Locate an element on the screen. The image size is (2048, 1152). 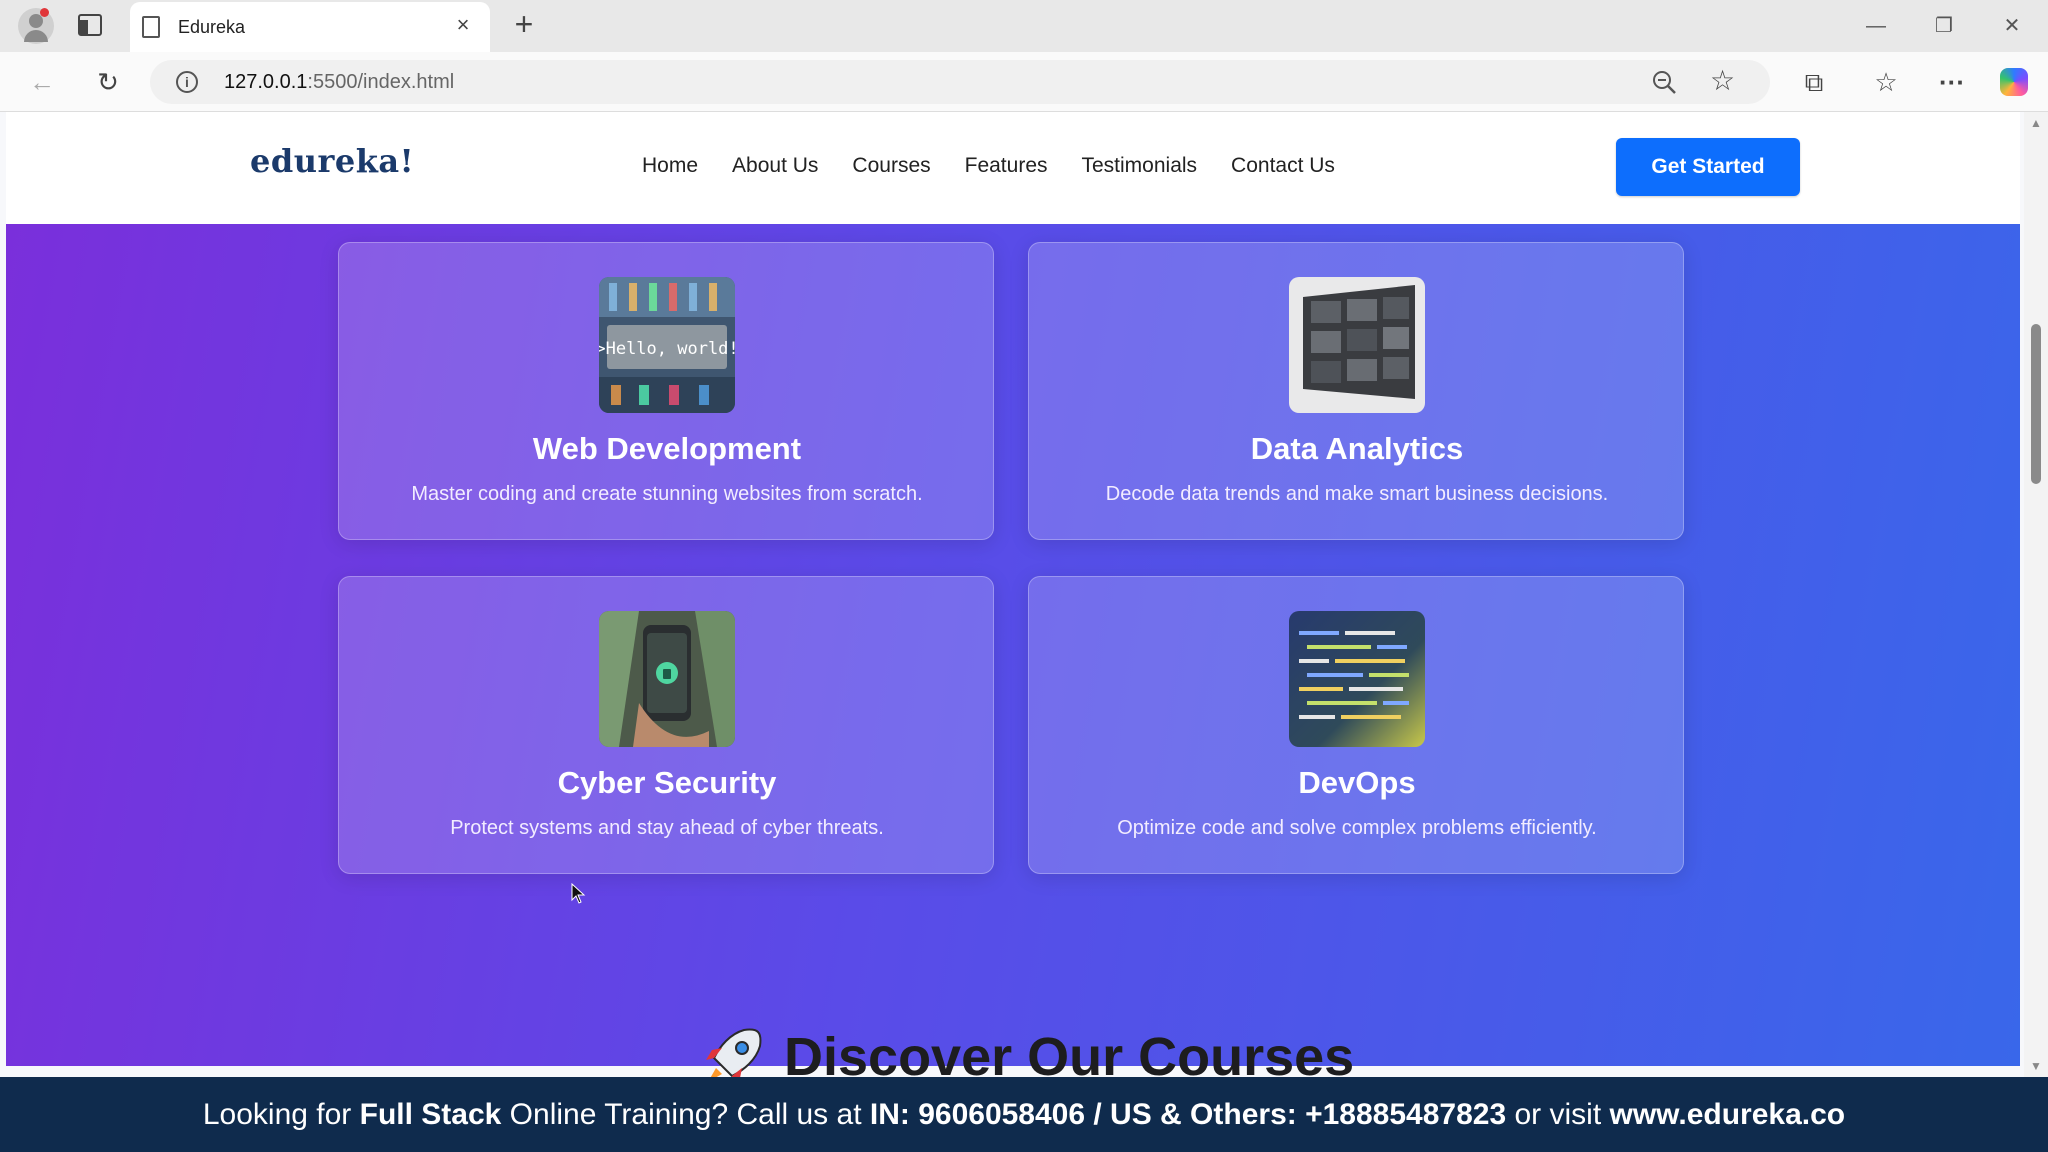
scroll-up-icon: ▲ is located at coordinates (2036, 123).